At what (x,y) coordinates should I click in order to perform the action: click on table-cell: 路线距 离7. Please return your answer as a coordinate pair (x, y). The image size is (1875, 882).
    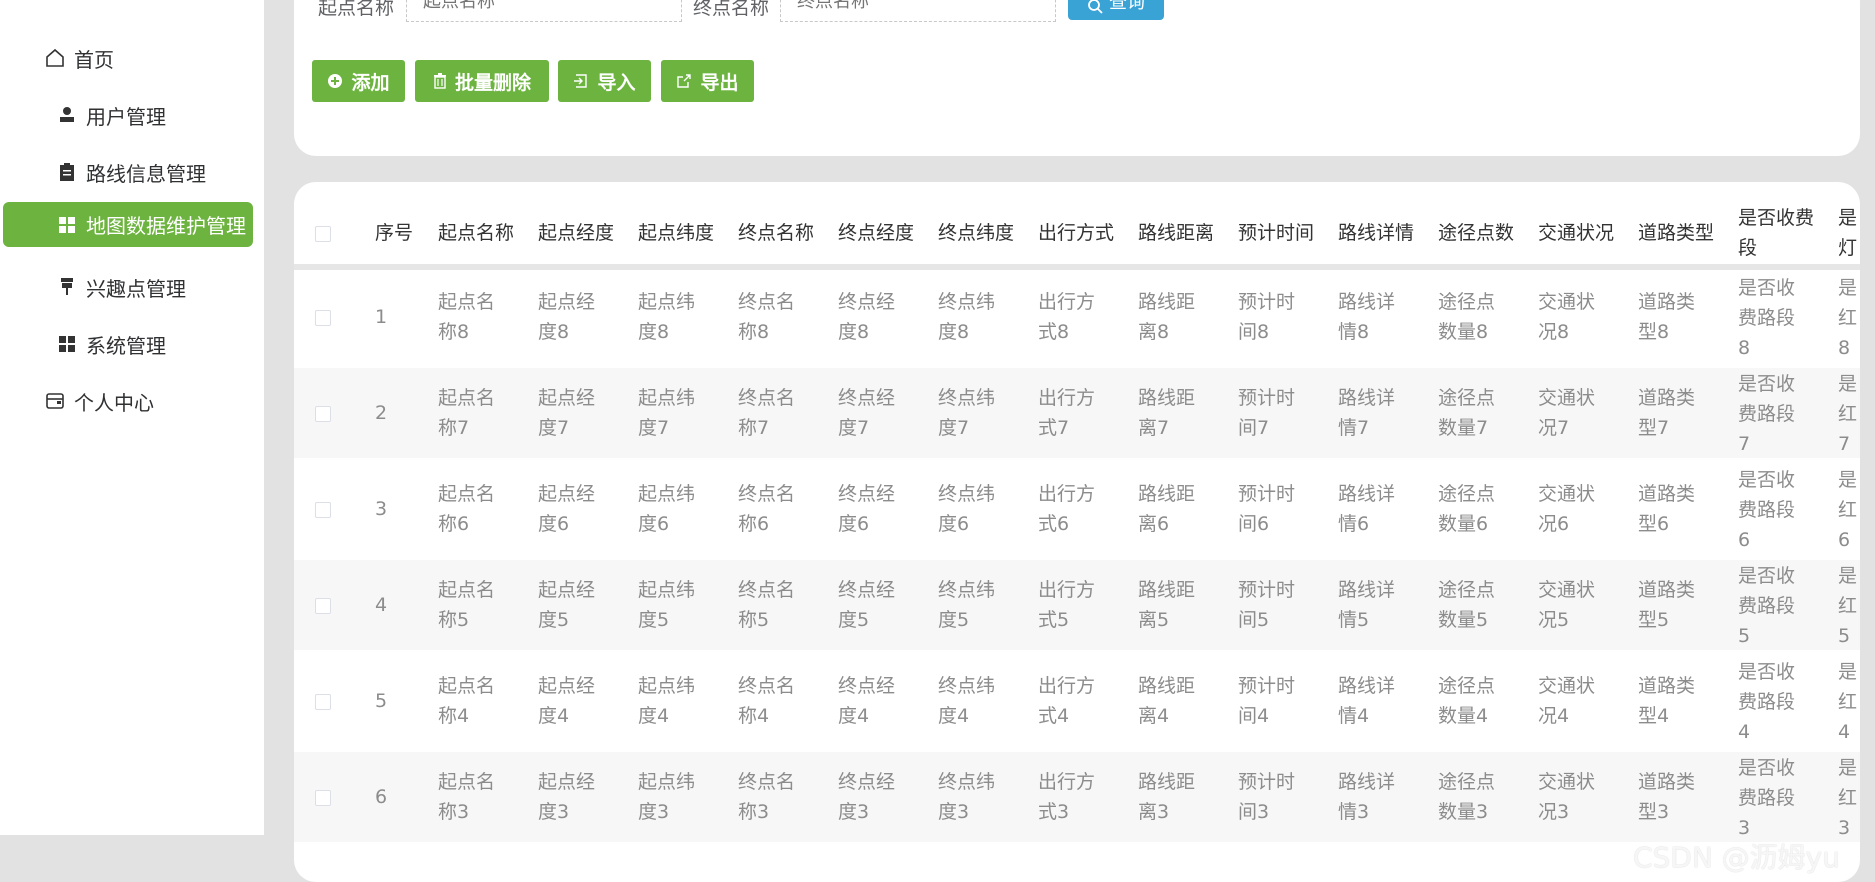
    Looking at the image, I should click on (1167, 413).